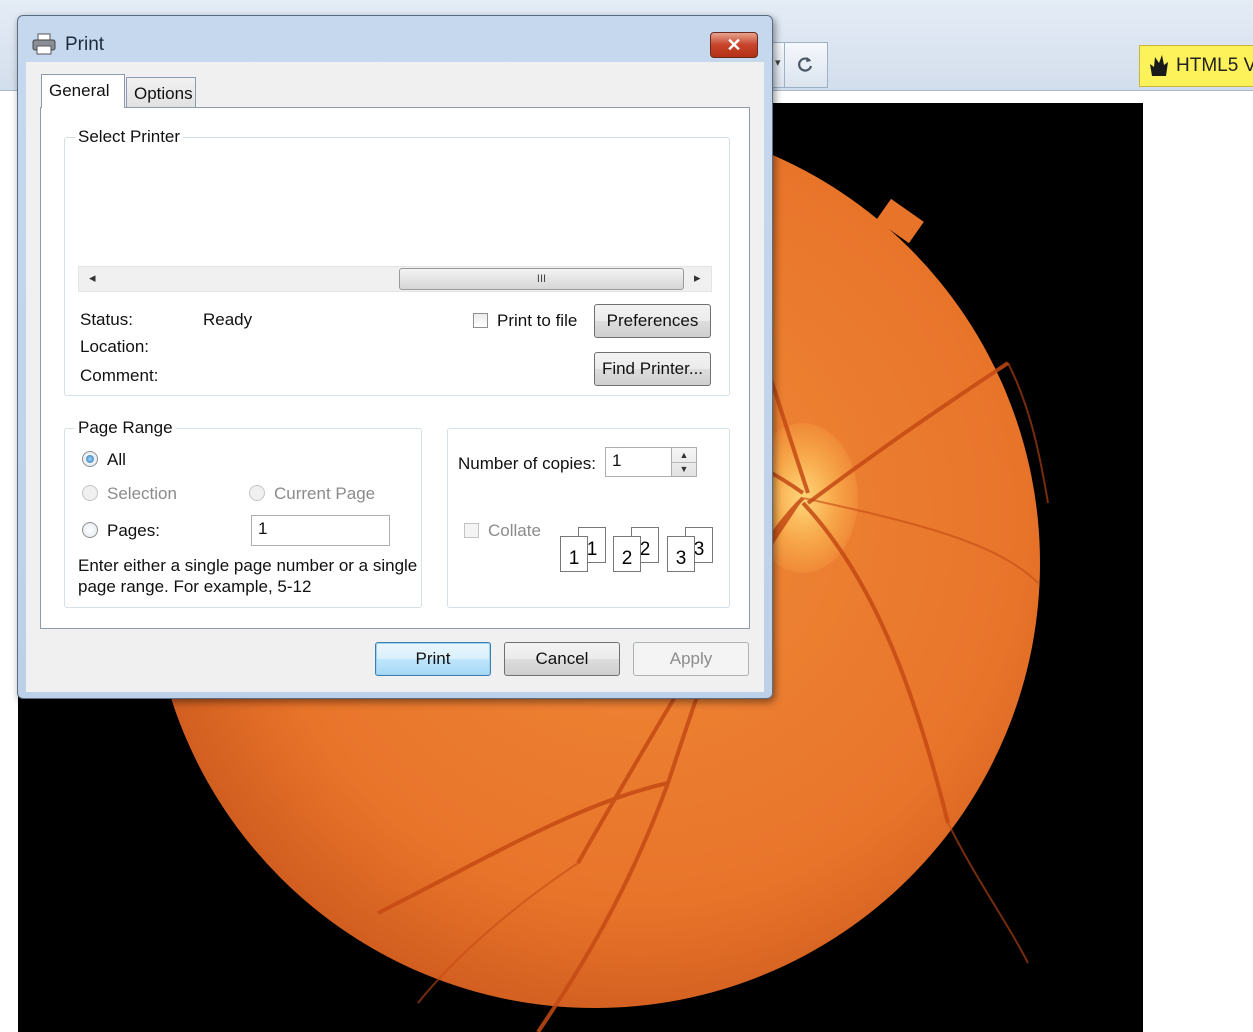 The image size is (1253, 1032). Describe the element at coordinates (514, 531) in the screenshot. I see `collate-label: Collate` at that location.